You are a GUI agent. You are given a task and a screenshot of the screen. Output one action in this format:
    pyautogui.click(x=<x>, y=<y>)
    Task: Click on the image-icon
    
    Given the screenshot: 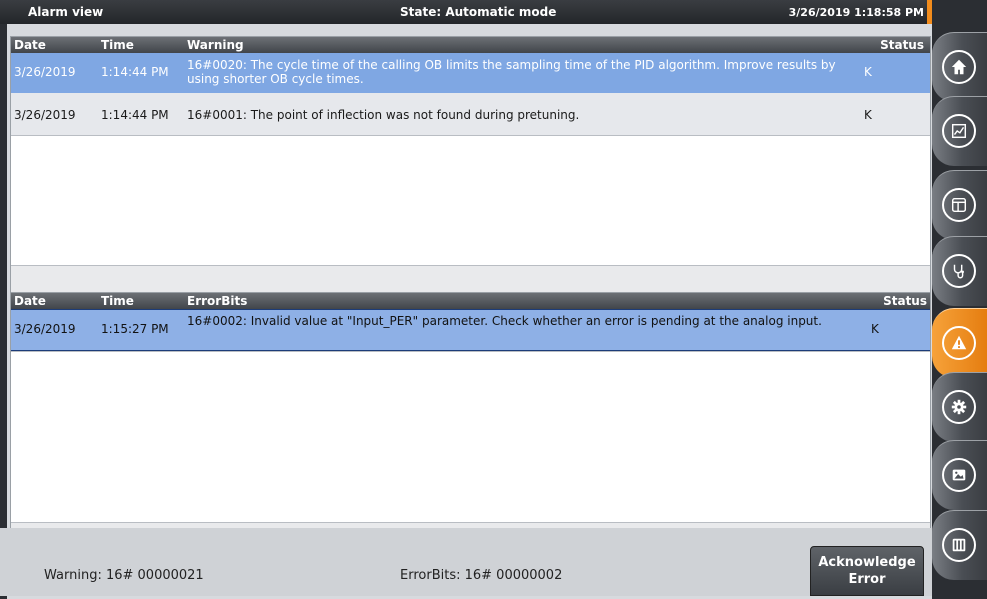 What is the action you would take?
    pyautogui.click(x=959, y=475)
    